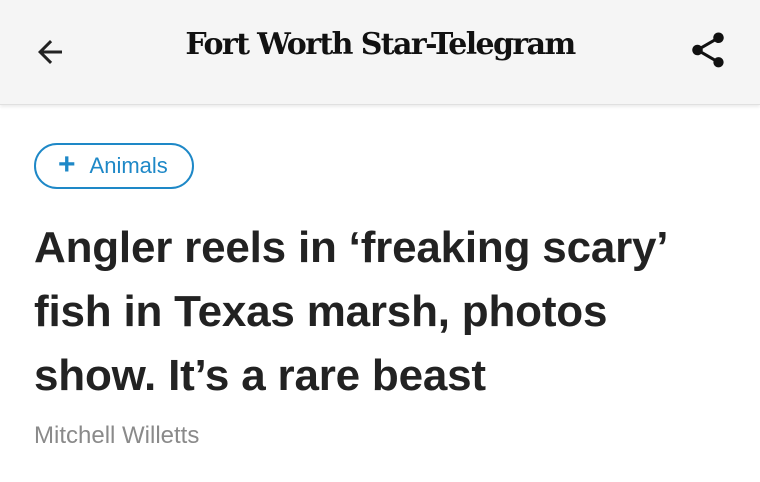 The height and width of the screenshot is (482, 760). I want to click on topic-label: Animals, so click(128, 165).